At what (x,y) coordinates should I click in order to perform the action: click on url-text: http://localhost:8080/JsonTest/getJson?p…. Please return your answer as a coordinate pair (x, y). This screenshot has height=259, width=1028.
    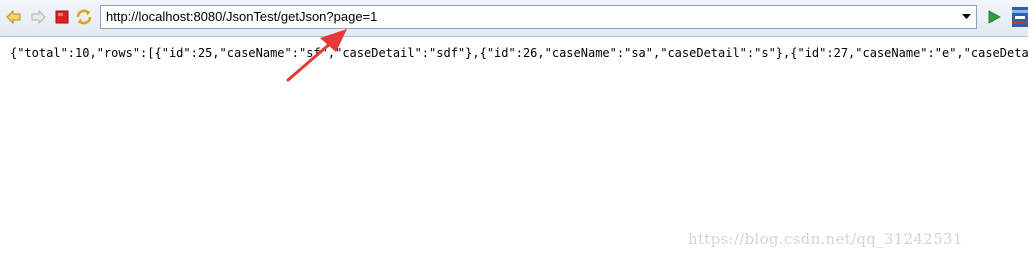
    Looking at the image, I should click on (241, 17).